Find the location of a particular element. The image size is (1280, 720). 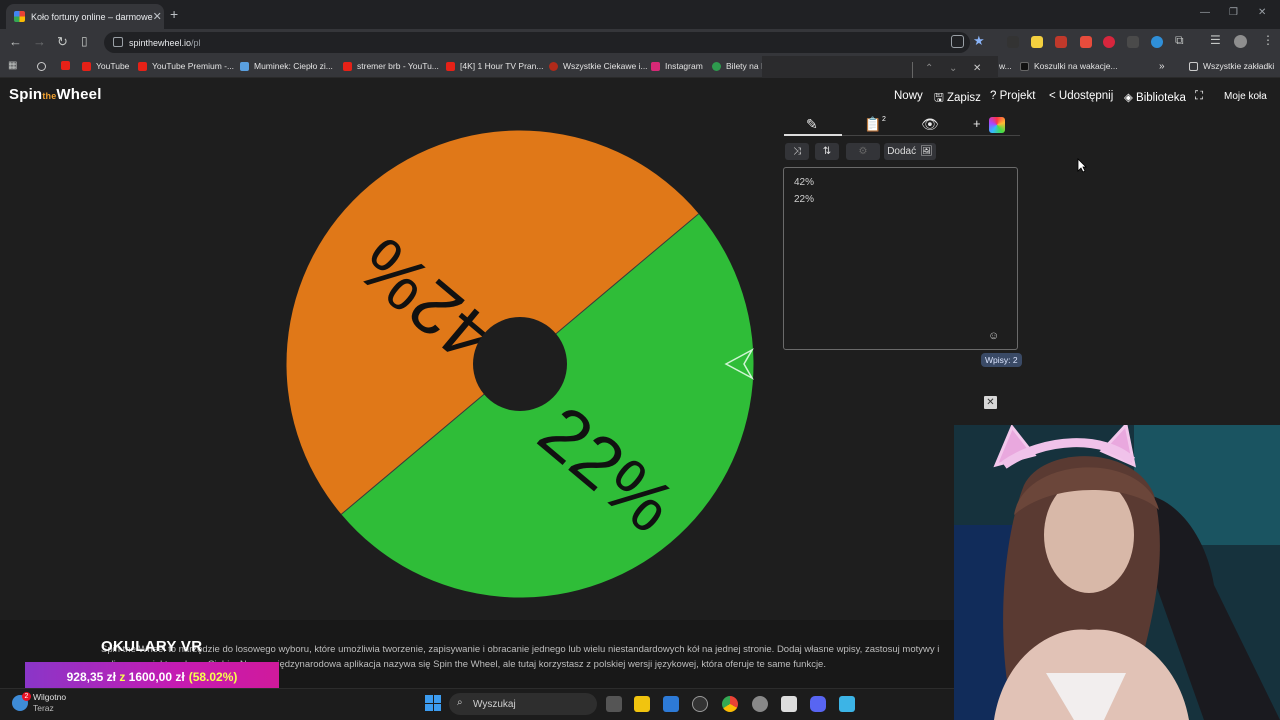

apps-grid-icon: ▦ is located at coordinates (12, 65).